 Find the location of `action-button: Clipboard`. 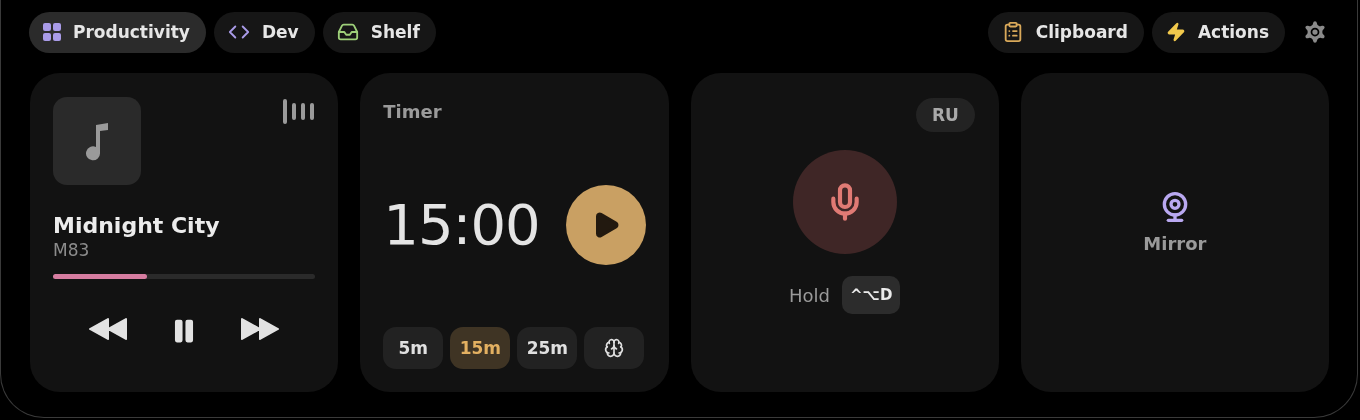

action-button: Clipboard is located at coordinates (1065, 32).